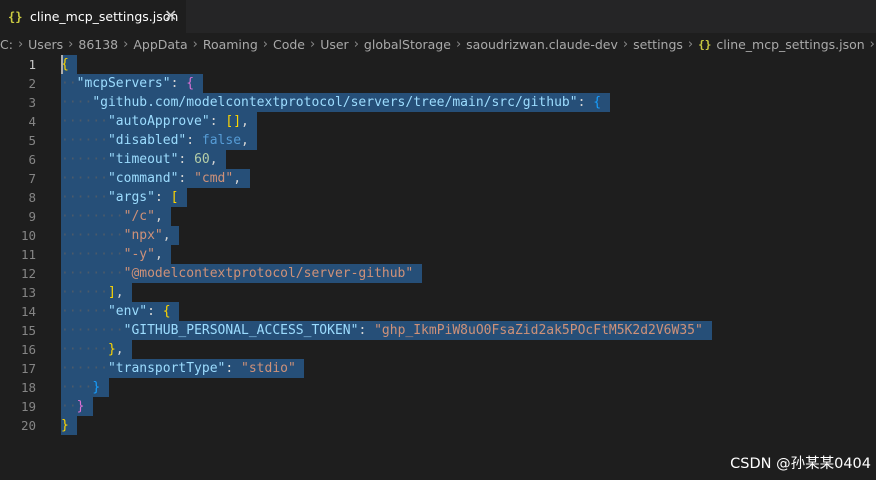 Image resolution: width=876 pixels, height=480 pixels. I want to click on breadcrumb-item: User, so click(334, 44).